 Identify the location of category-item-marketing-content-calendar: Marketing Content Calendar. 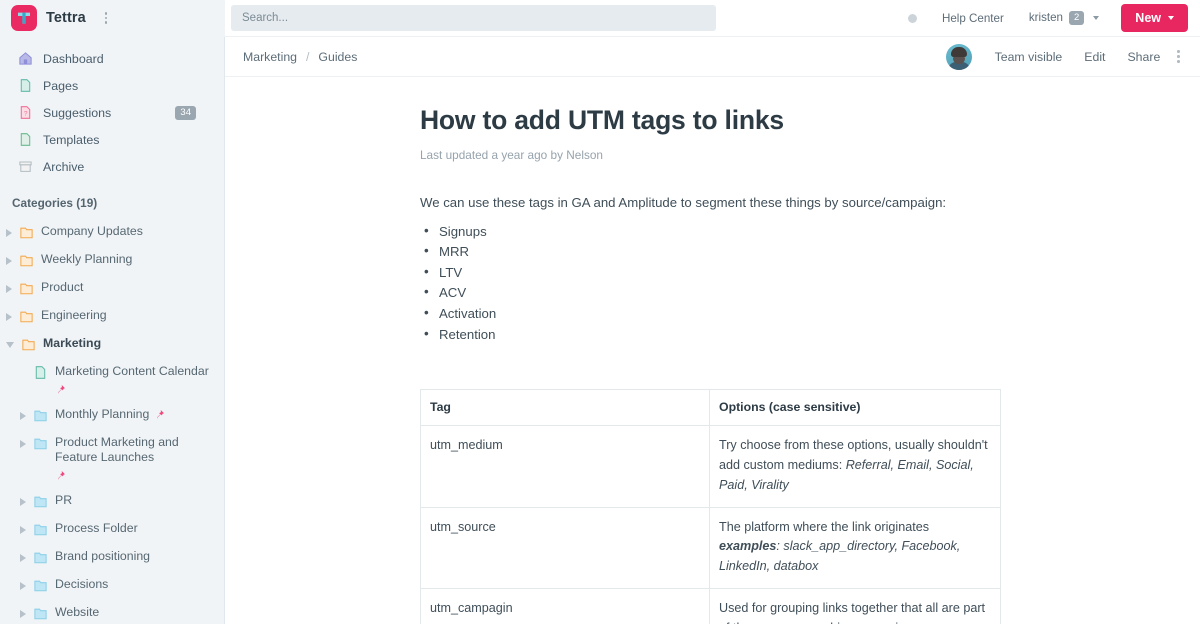
(112, 379).